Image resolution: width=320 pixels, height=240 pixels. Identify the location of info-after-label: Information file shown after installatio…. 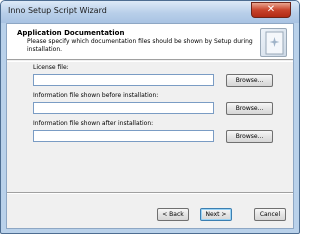
(93, 123).